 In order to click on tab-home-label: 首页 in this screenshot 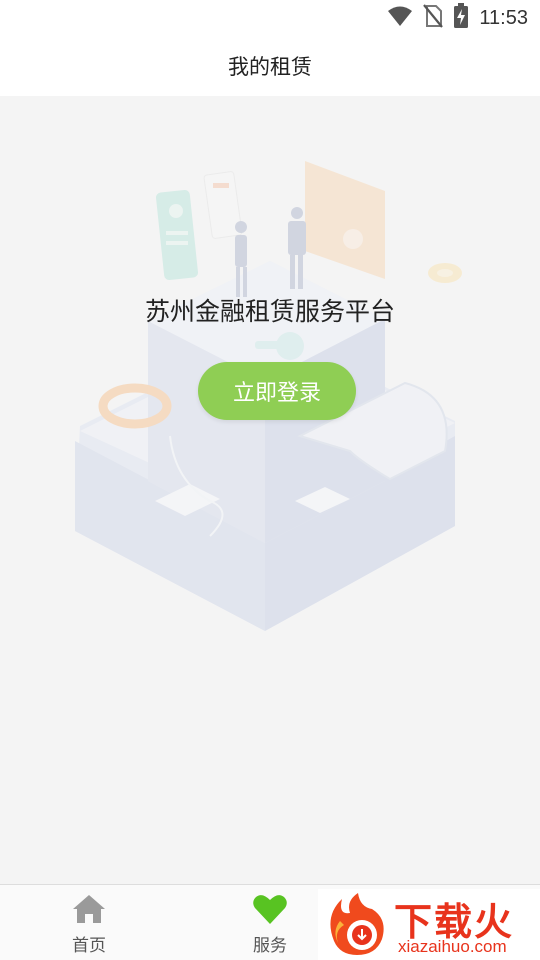, I will do `click(89, 946)`.